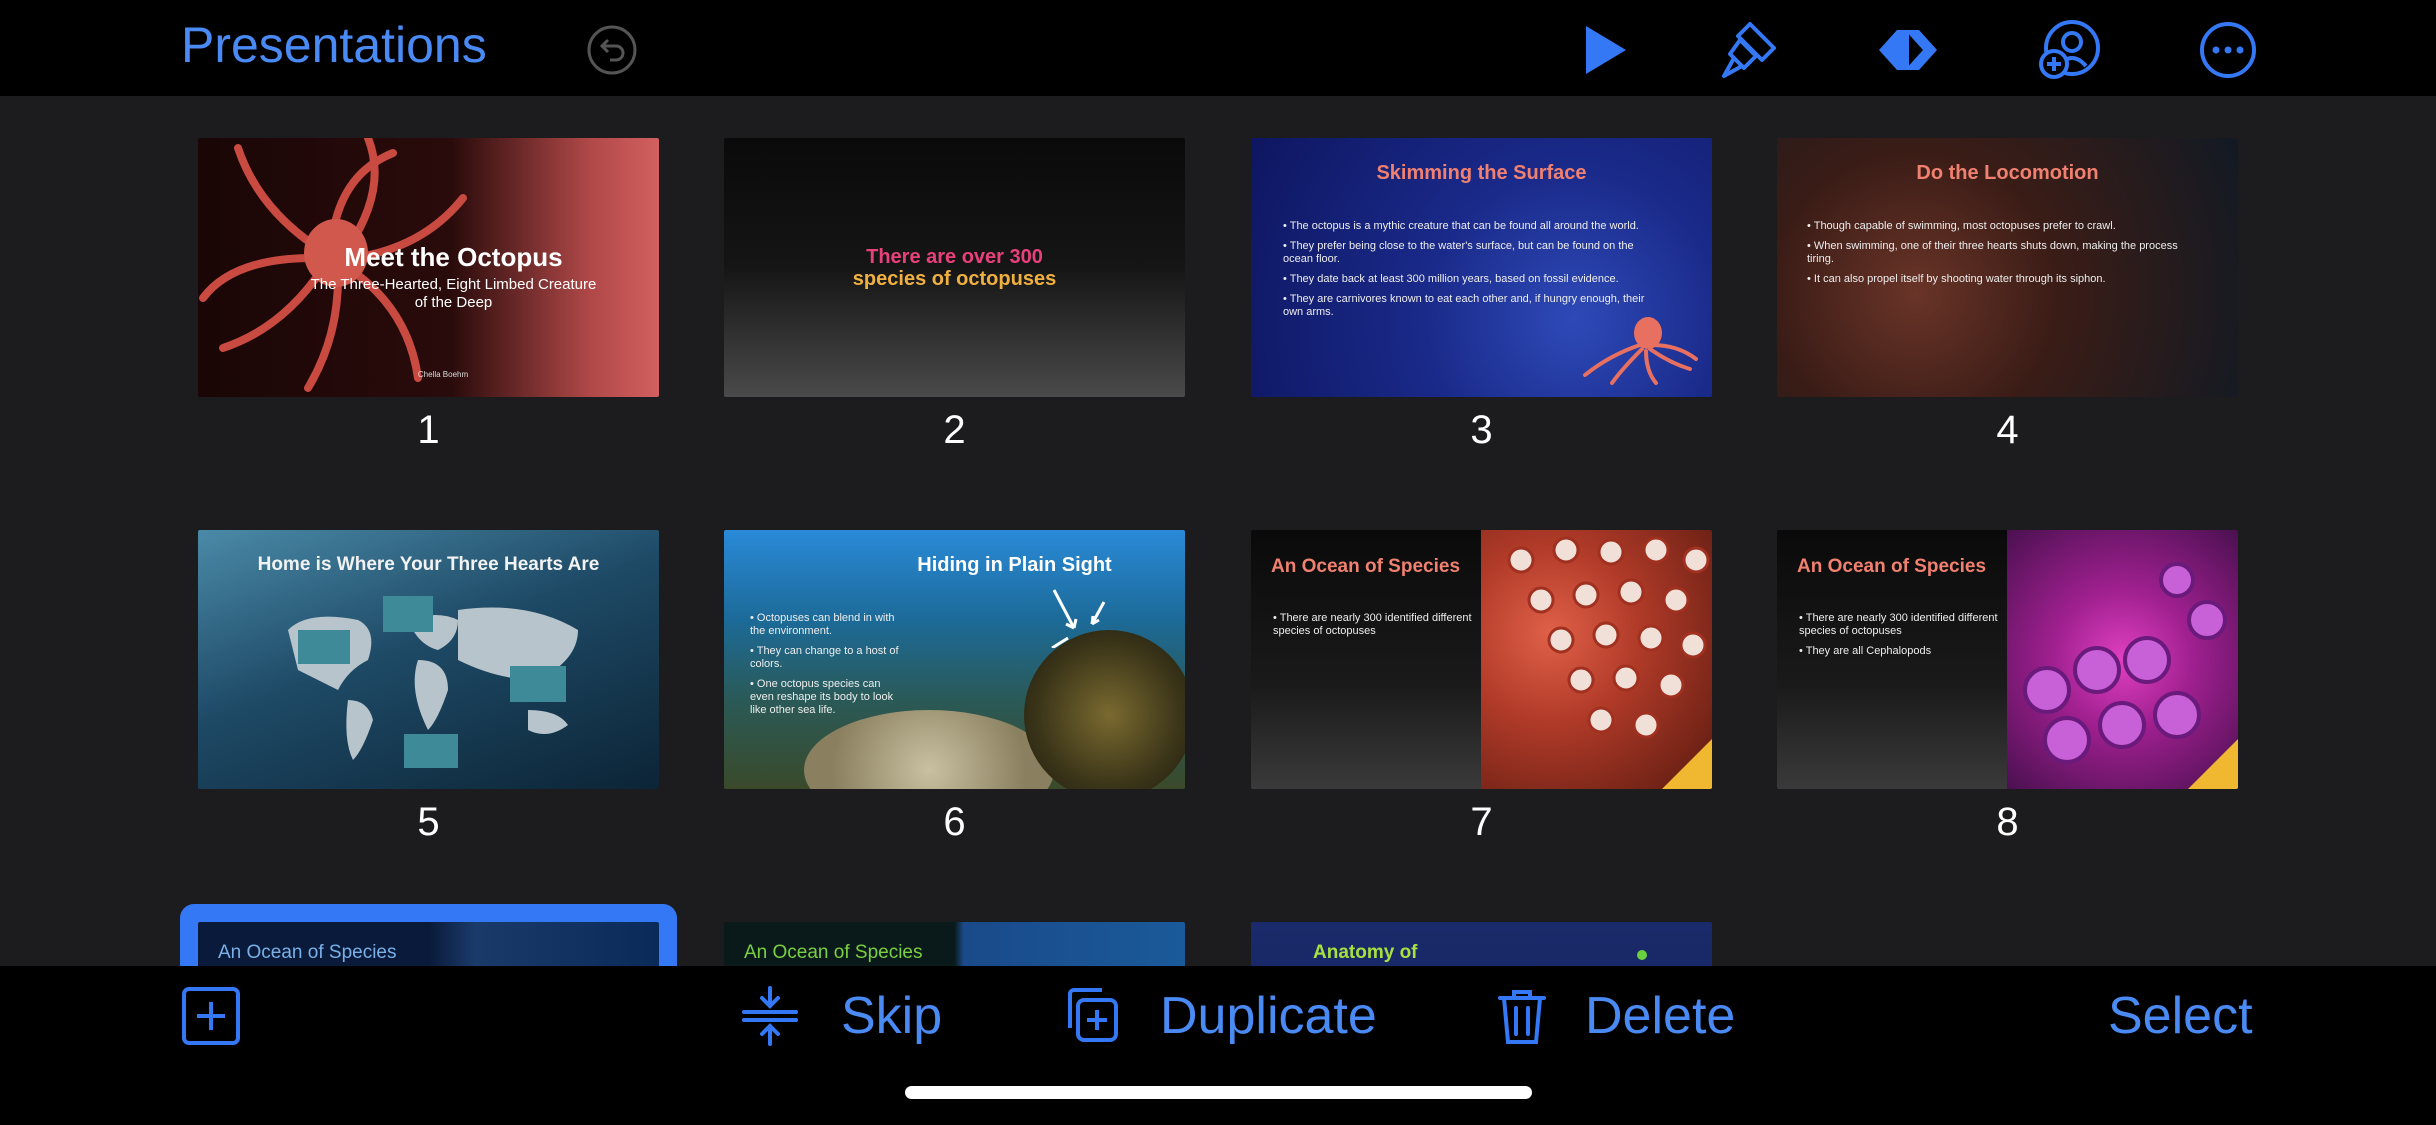 The height and width of the screenshot is (1125, 2436). What do you see at coordinates (2180, 1016) in the screenshot?
I see `select-button: Select` at bounding box center [2180, 1016].